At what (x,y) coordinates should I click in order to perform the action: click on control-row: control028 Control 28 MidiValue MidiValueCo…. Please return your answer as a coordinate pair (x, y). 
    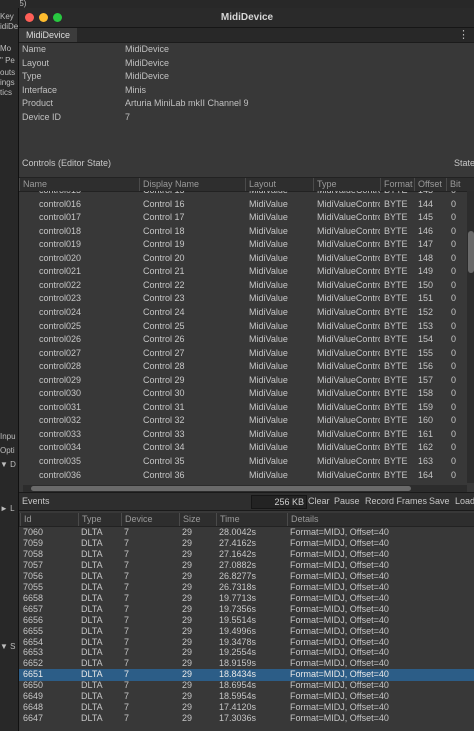
    Looking at the image, I should click on (243, 367).